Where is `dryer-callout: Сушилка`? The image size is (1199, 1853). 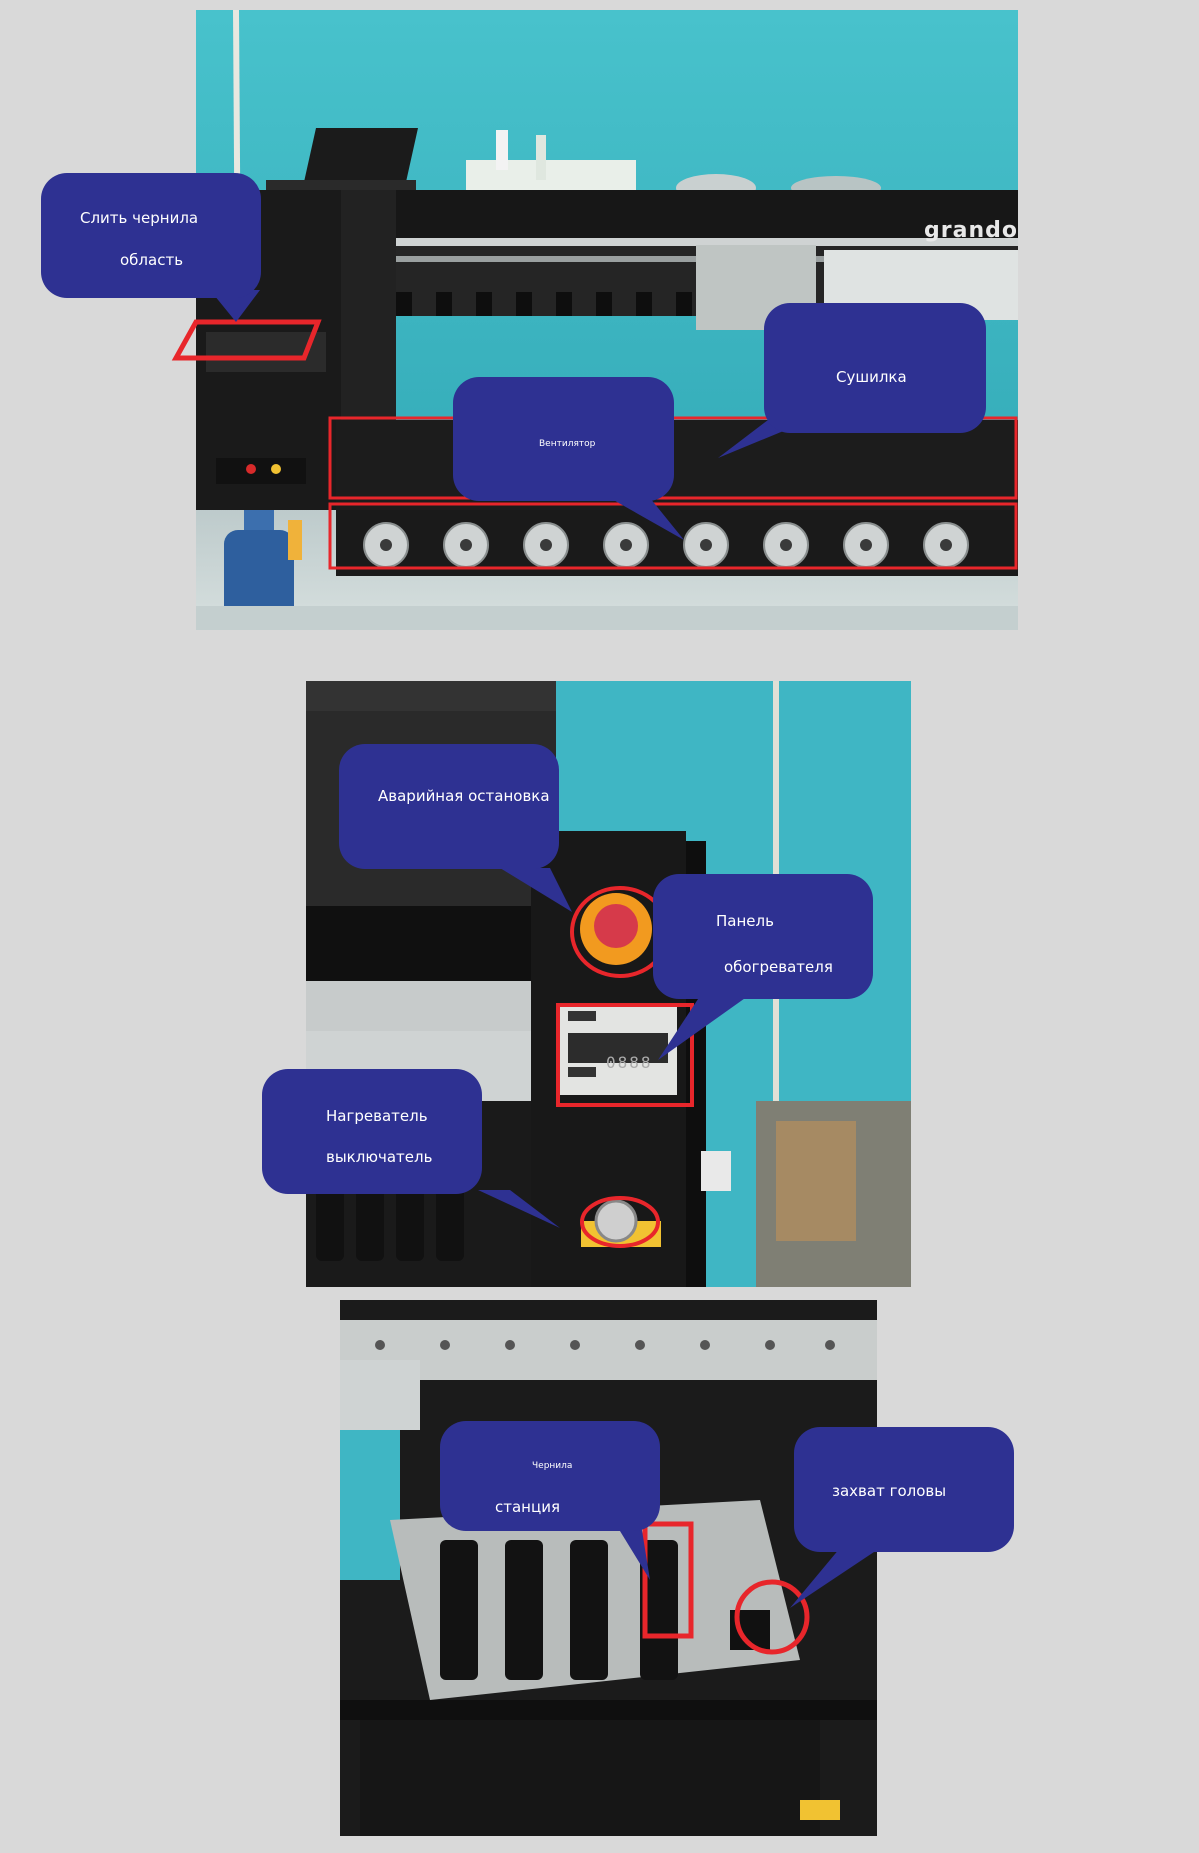
dryer-callout: Сушилка is located at coordinates (875, 368).